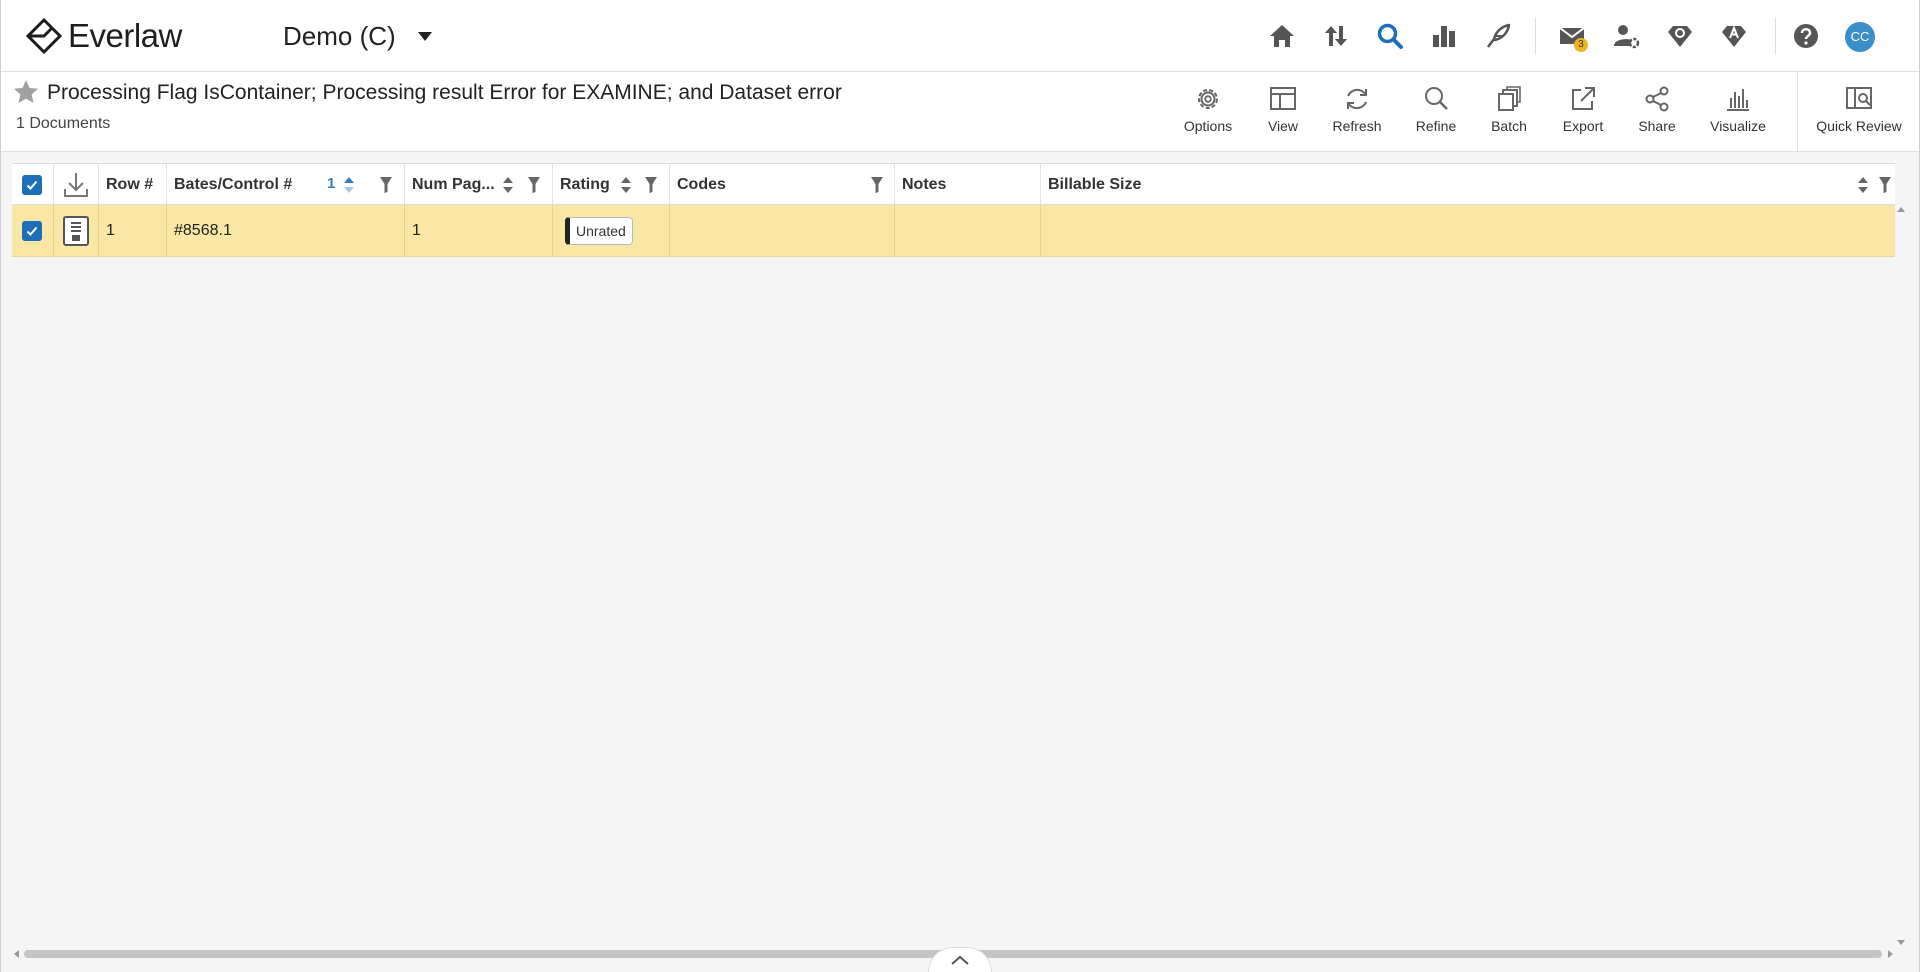  Describe the element at coordinates (479, 231) in the screenshot. I see `cell-num-pages: 1` at that location.